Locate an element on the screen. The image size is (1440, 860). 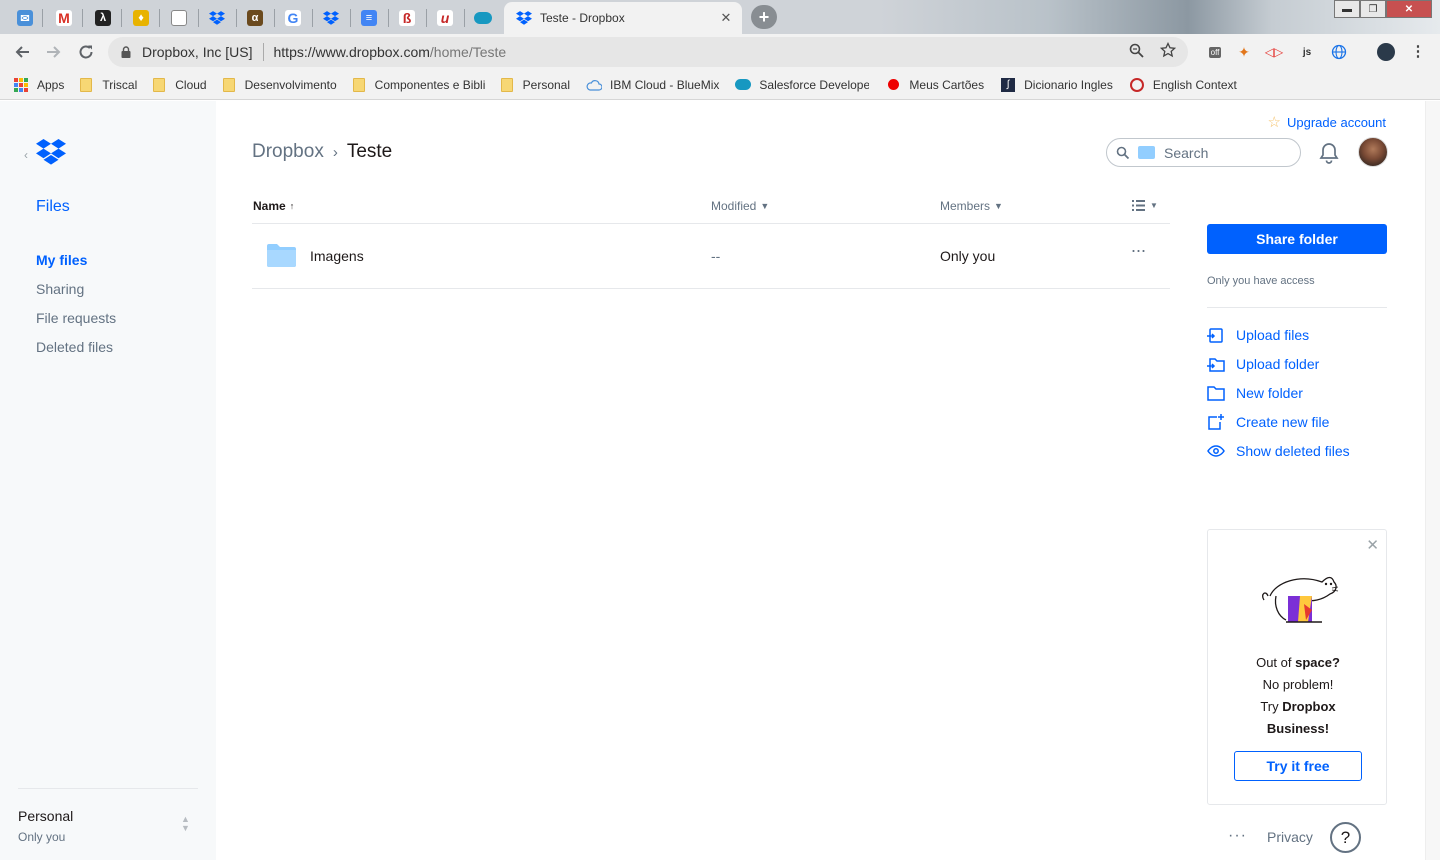
docs-icon: ≡ is located at coordinates (369, 18).